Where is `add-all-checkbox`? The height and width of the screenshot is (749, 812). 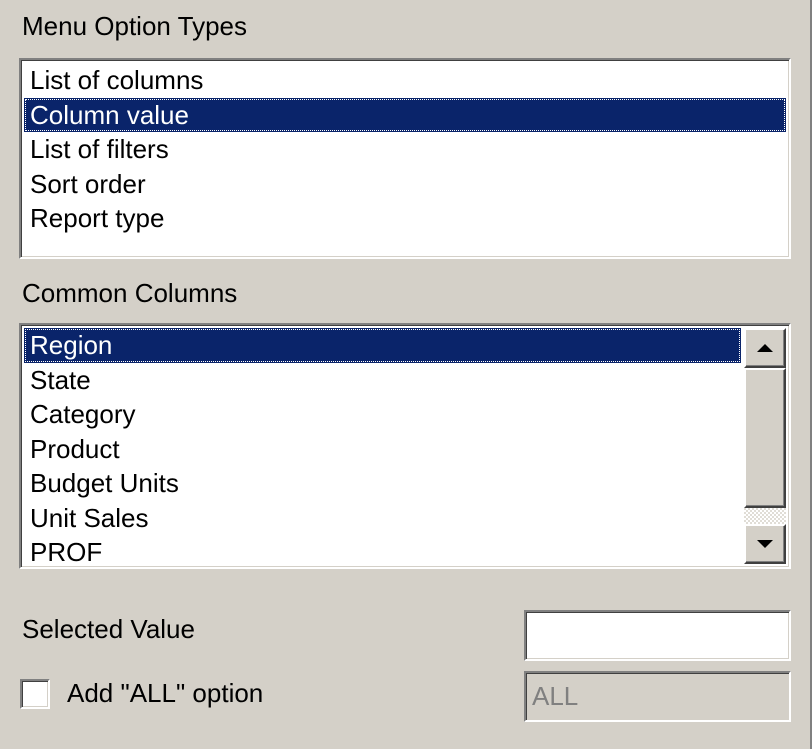
add-all-checkbox is located at coordinates (35, 694).